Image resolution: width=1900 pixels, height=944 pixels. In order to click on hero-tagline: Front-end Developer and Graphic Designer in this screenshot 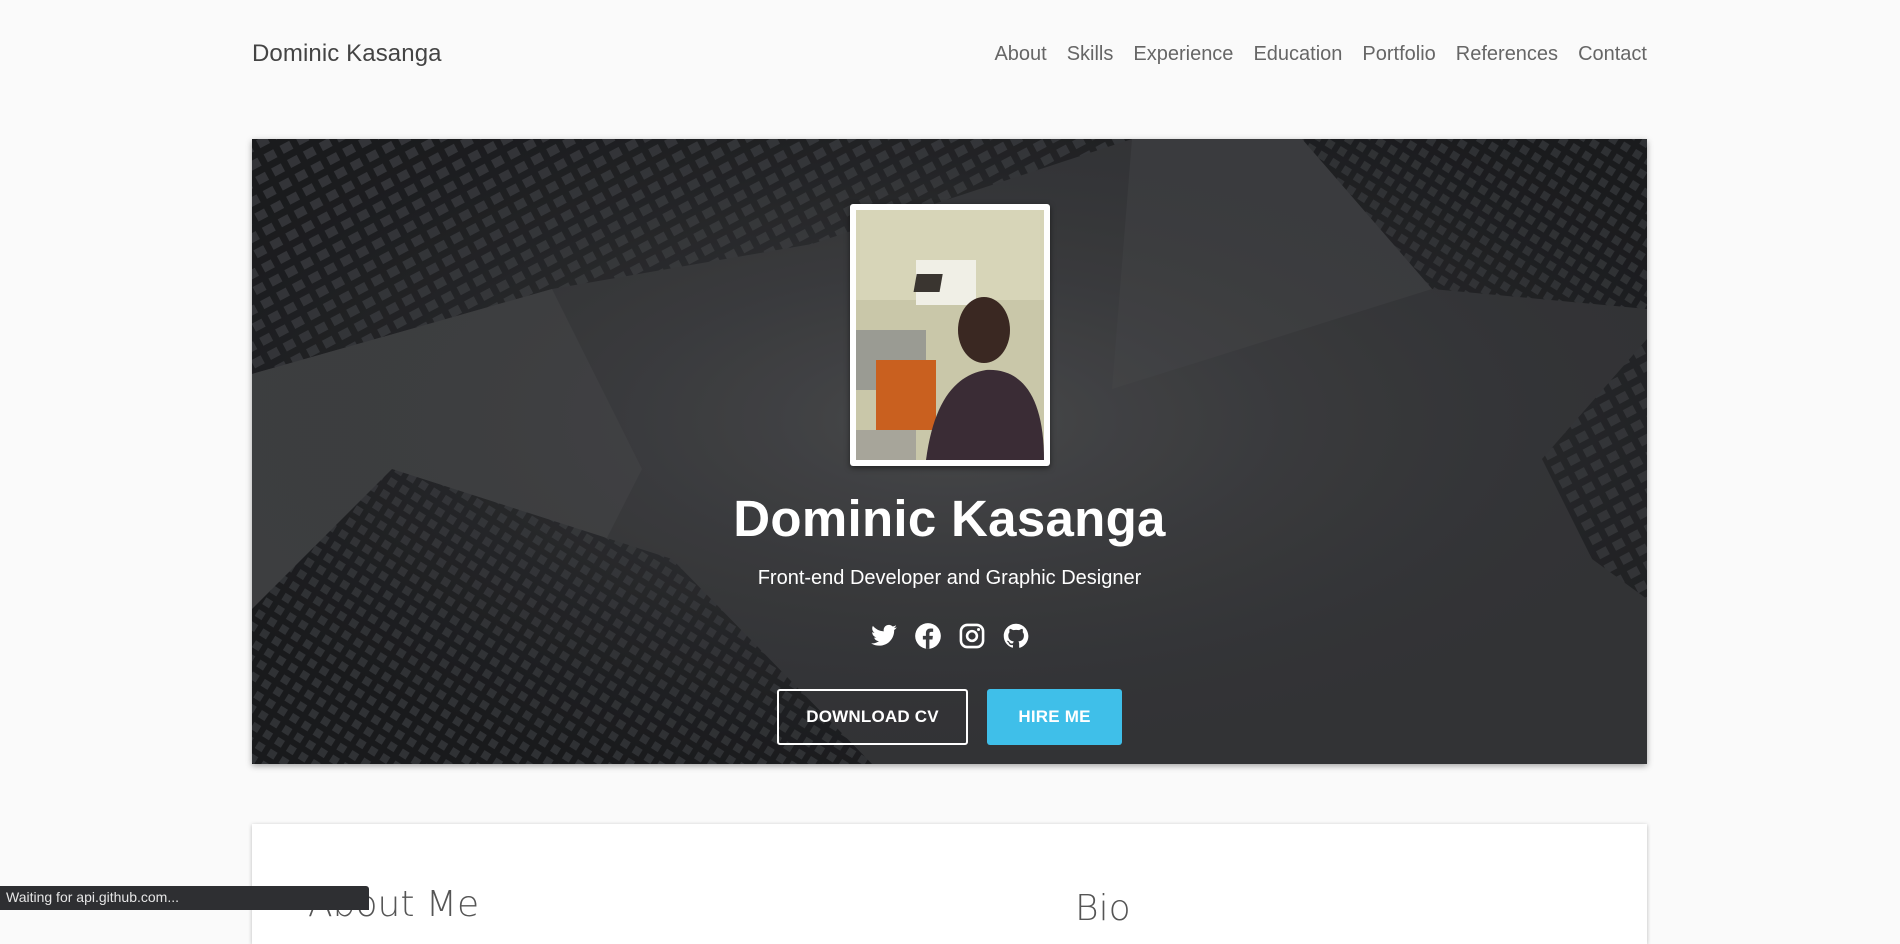, I will do `click(949, 578)`.